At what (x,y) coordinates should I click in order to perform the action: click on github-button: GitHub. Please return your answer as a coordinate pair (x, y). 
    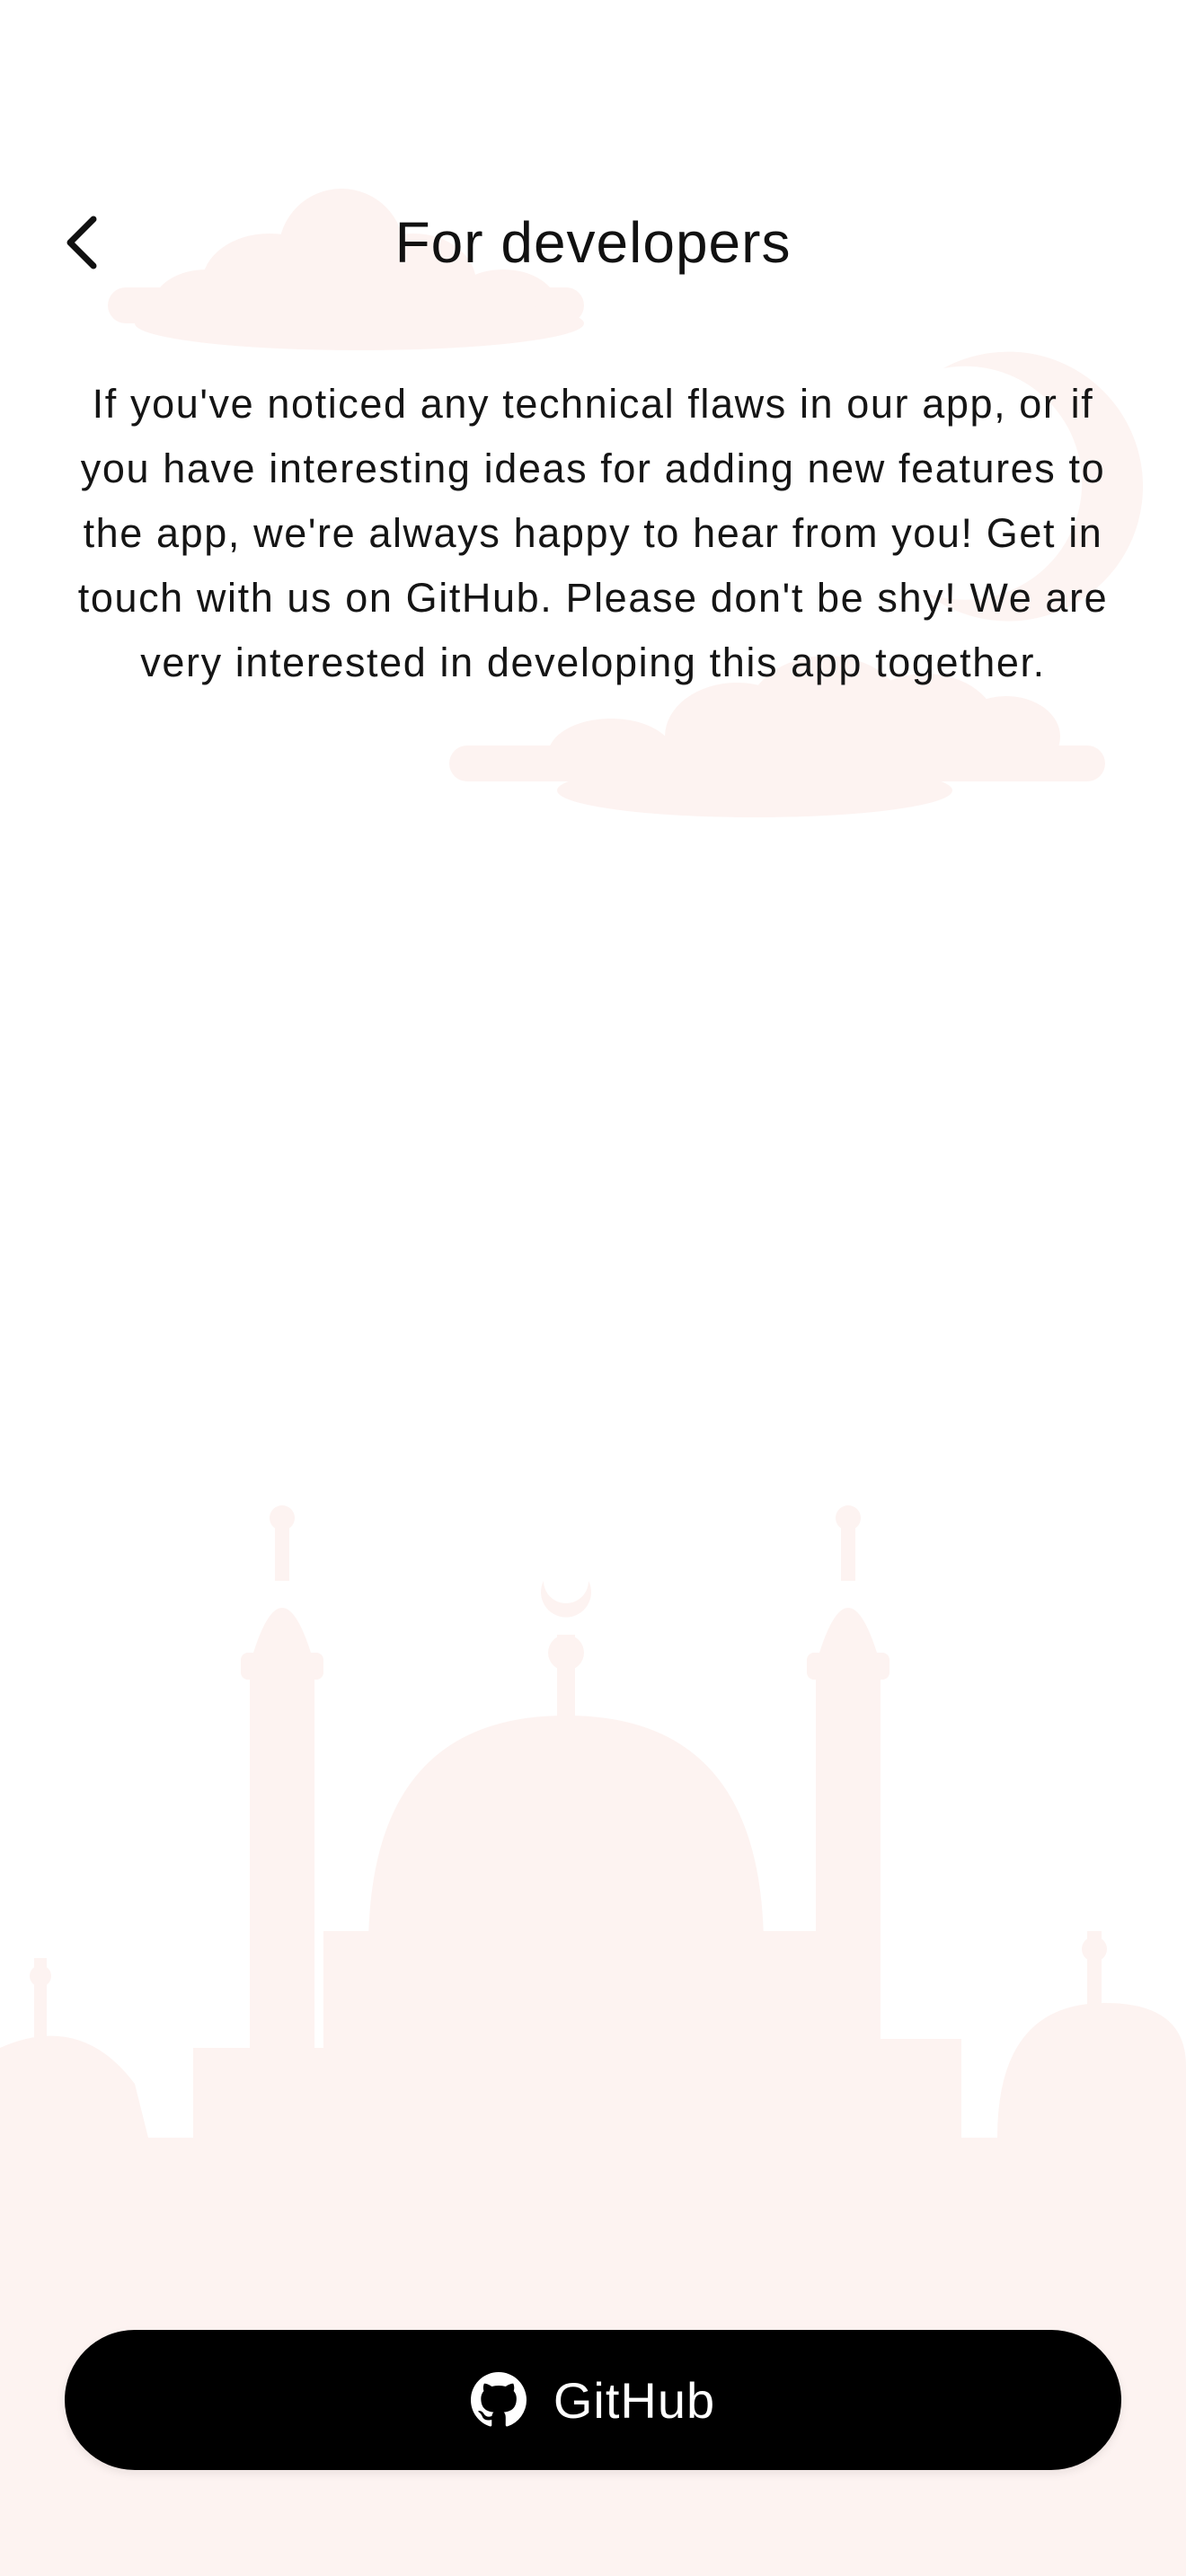
    Looking at the image, I should click on (593, 2400).